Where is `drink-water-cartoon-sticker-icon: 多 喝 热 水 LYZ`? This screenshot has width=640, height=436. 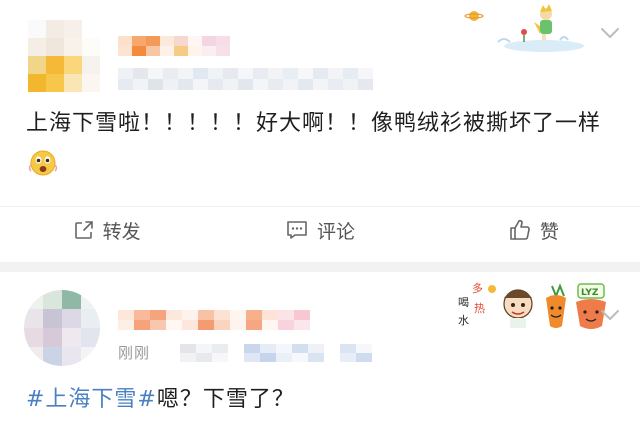 drink-water-cartoon-sticker-icon: 多 喝 热 水 LYZ is located at coordinates (532, 305).